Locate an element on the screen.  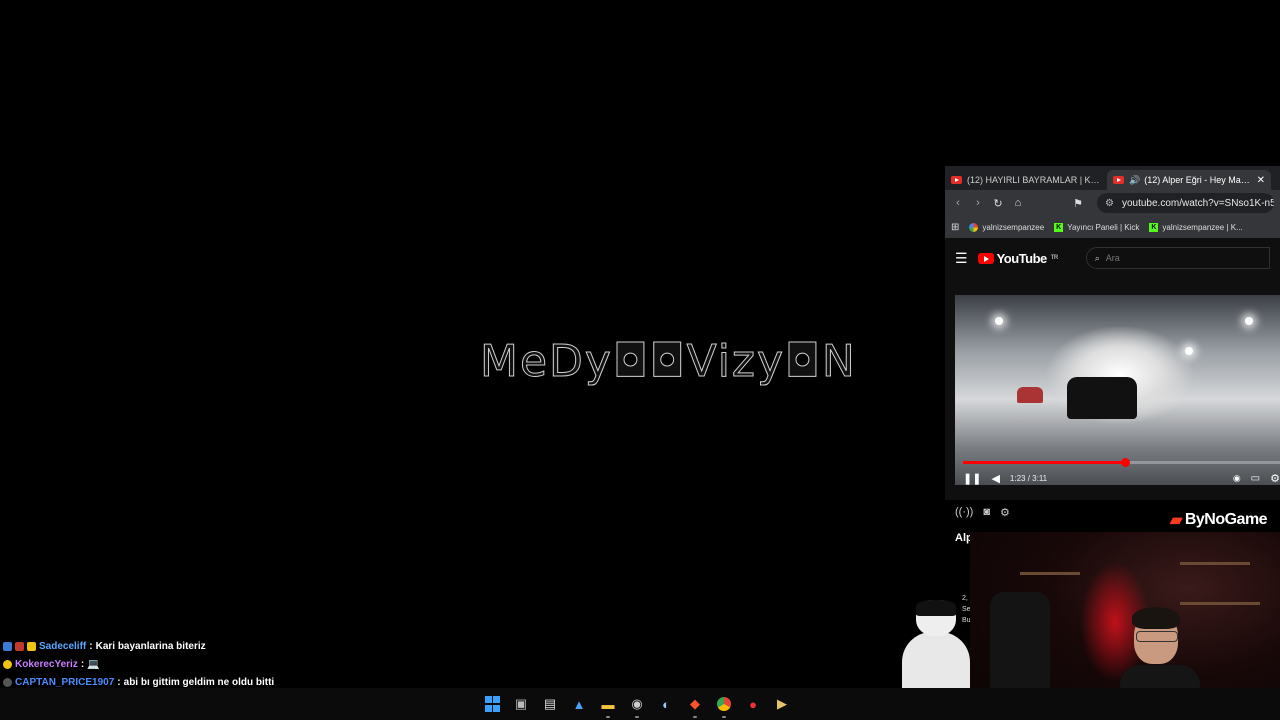
bynogame-logo: ▰ ByNoGame is located at coordinates (1219, 520).